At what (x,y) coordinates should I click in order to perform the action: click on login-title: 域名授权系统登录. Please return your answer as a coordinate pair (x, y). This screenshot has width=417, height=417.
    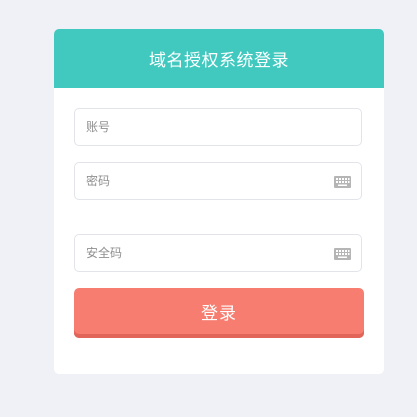
    Looking at the image, I should click on (219, 58).